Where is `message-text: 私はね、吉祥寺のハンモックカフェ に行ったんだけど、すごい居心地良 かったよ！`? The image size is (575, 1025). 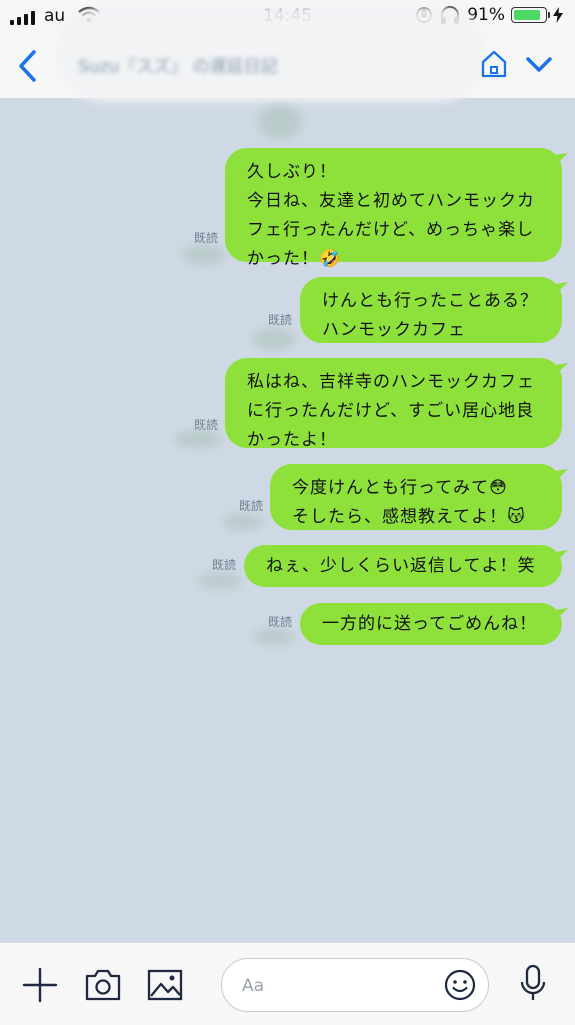
message-text: 私はね、吉祥寺のハンモックカフェ に行ったんだけど、すごい居心地良 かったよ！ is located at coordinates (391, 411).